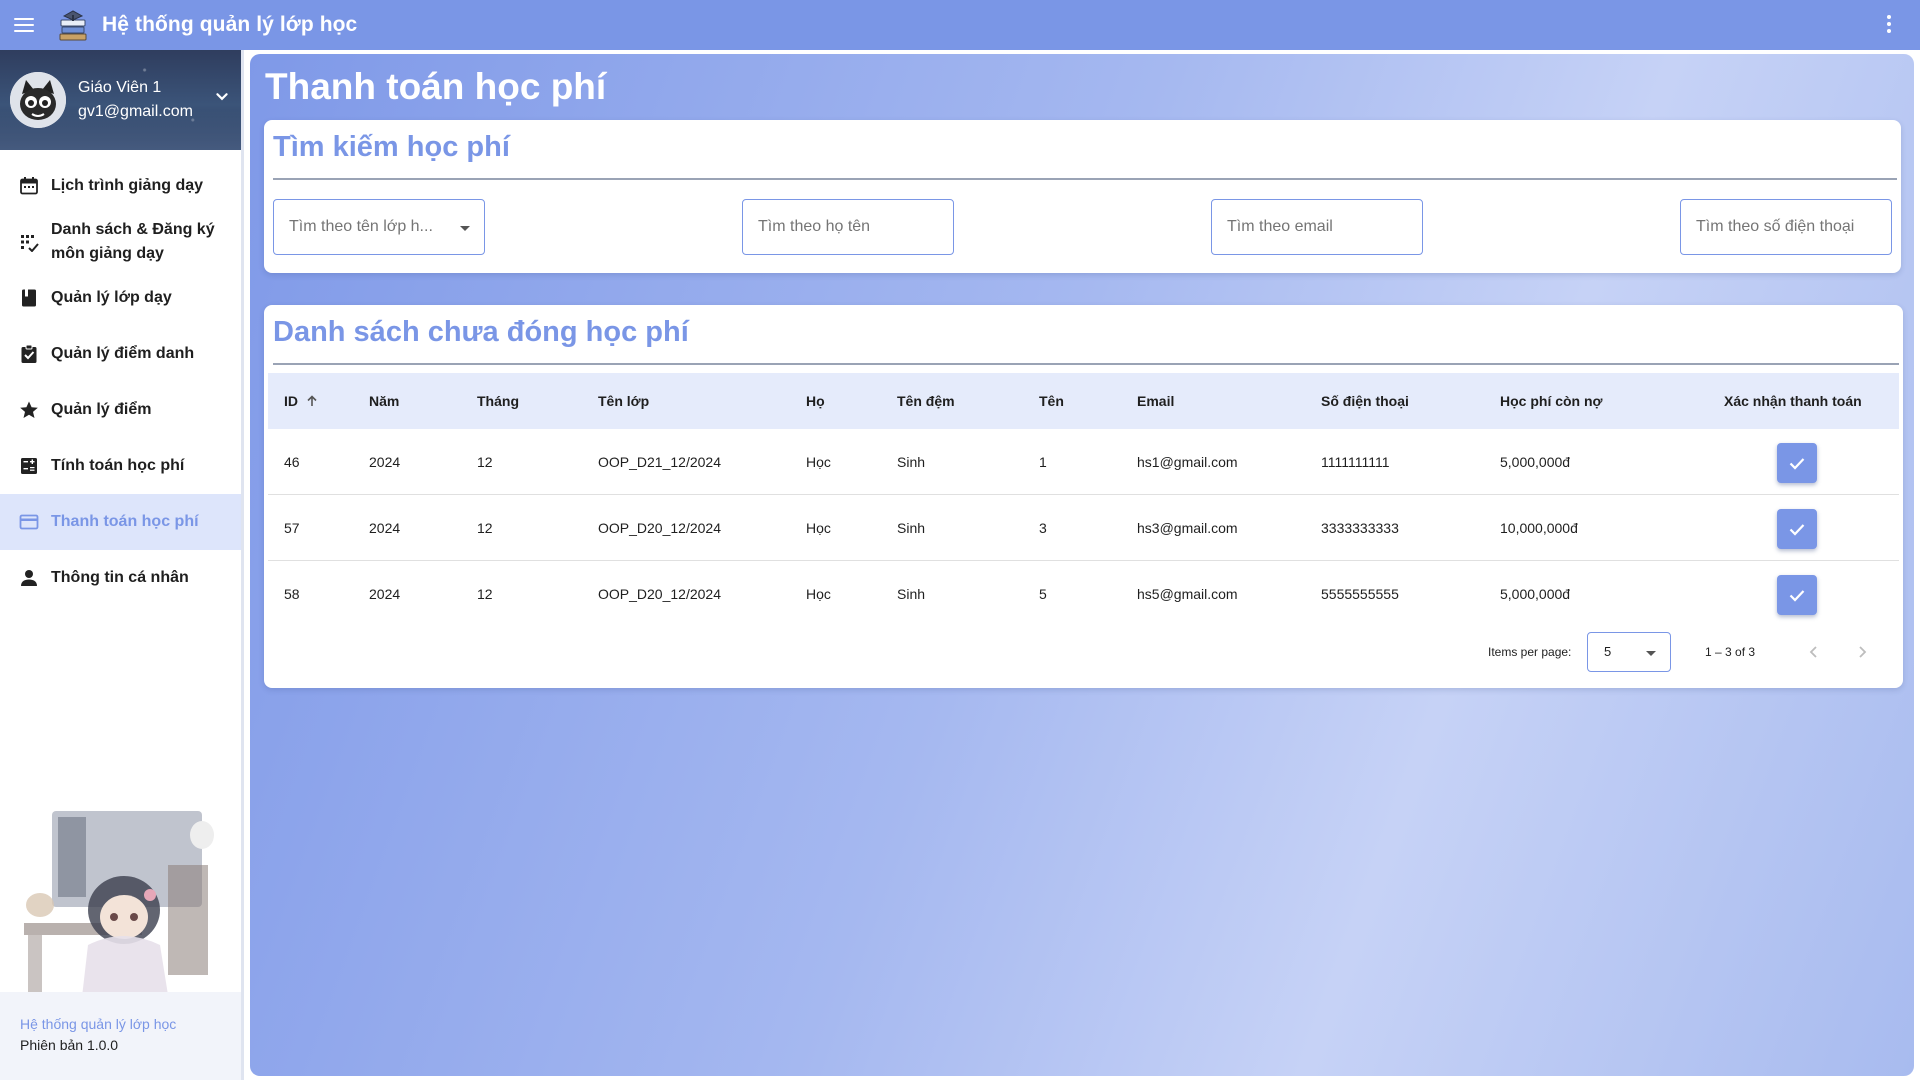 Image resolution: width=1920 pixels, height=1080 pixels. I want to click on cell-email: hs3@gmail.com, so click(1187, 528).